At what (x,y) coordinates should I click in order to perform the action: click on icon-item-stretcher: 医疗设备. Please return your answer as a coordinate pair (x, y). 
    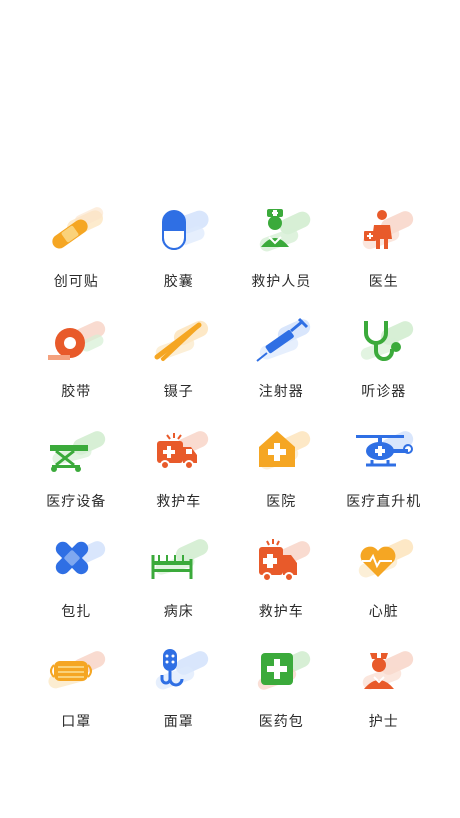
    Looking at the image, I should click on (76, 480).